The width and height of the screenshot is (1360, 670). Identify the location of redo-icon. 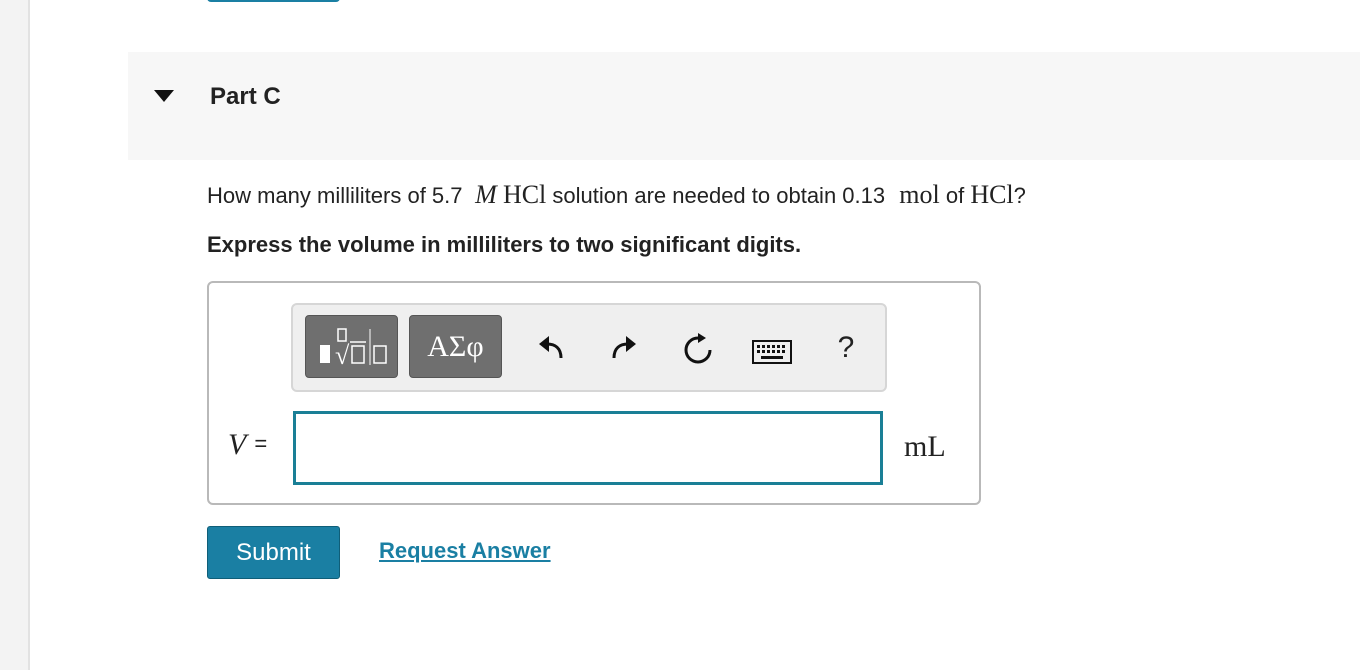
(624, 347).